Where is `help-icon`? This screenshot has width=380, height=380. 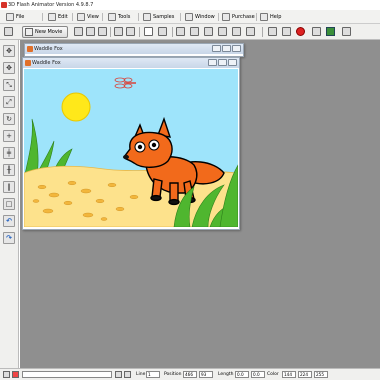
help-icon is located at coordinates (264, 17).